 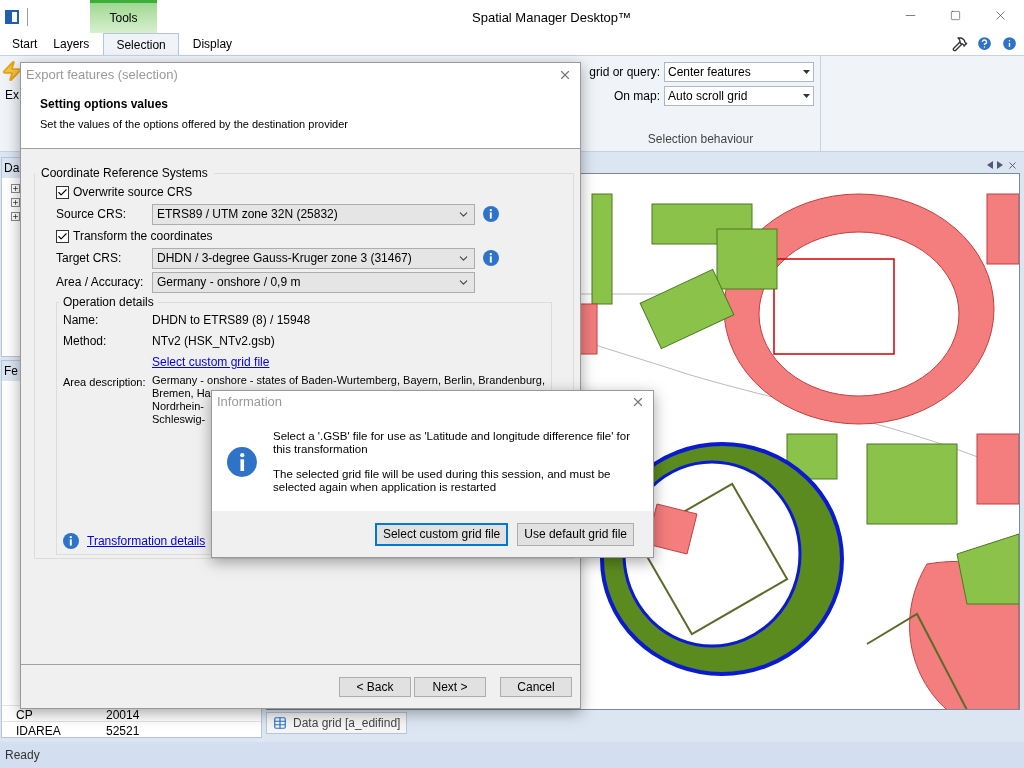 What do you see at coordinates (280, 723) in the screenshot?
I see `grid-icon` at bounding box center [280, 723].